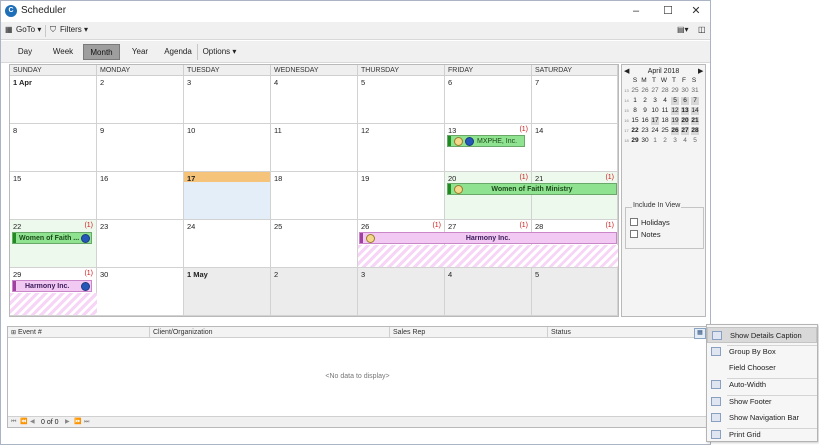 This screenshot has width=819, height=445. I want to click on day-cell: 20 (1), so click(488, 196).